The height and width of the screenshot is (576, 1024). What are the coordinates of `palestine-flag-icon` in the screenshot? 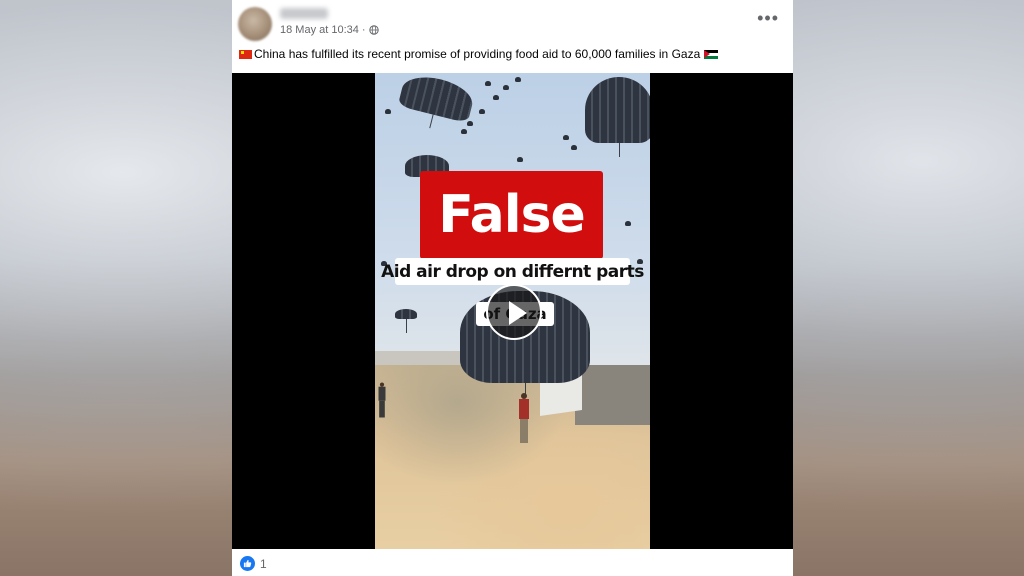 It's located at (711, 54).